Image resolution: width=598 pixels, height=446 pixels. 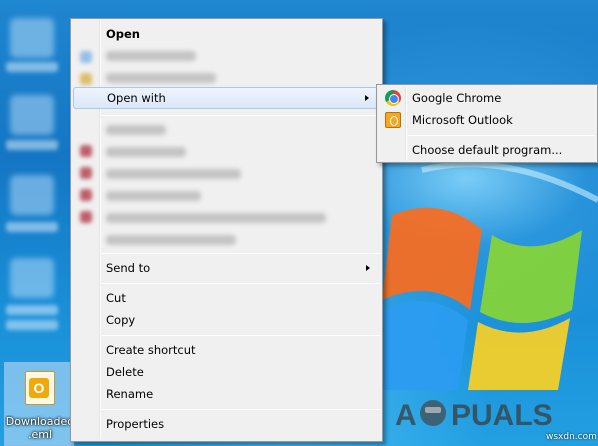 I want to click on file-name-line2: .eml, so click(x=40, y=434).